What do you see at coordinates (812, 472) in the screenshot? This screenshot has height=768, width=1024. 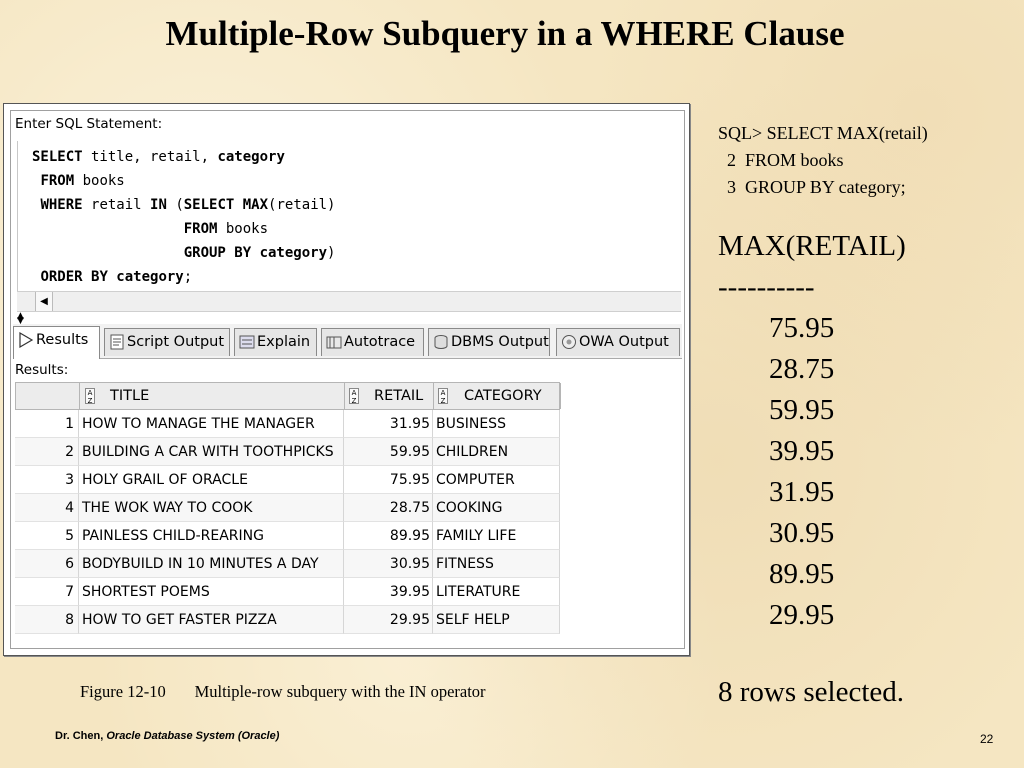 I see `sqlplus-values: 75.95 28.75 59.95 39.95 31.95 30.95 89.95 29.95` at bounding box center [812, 472].